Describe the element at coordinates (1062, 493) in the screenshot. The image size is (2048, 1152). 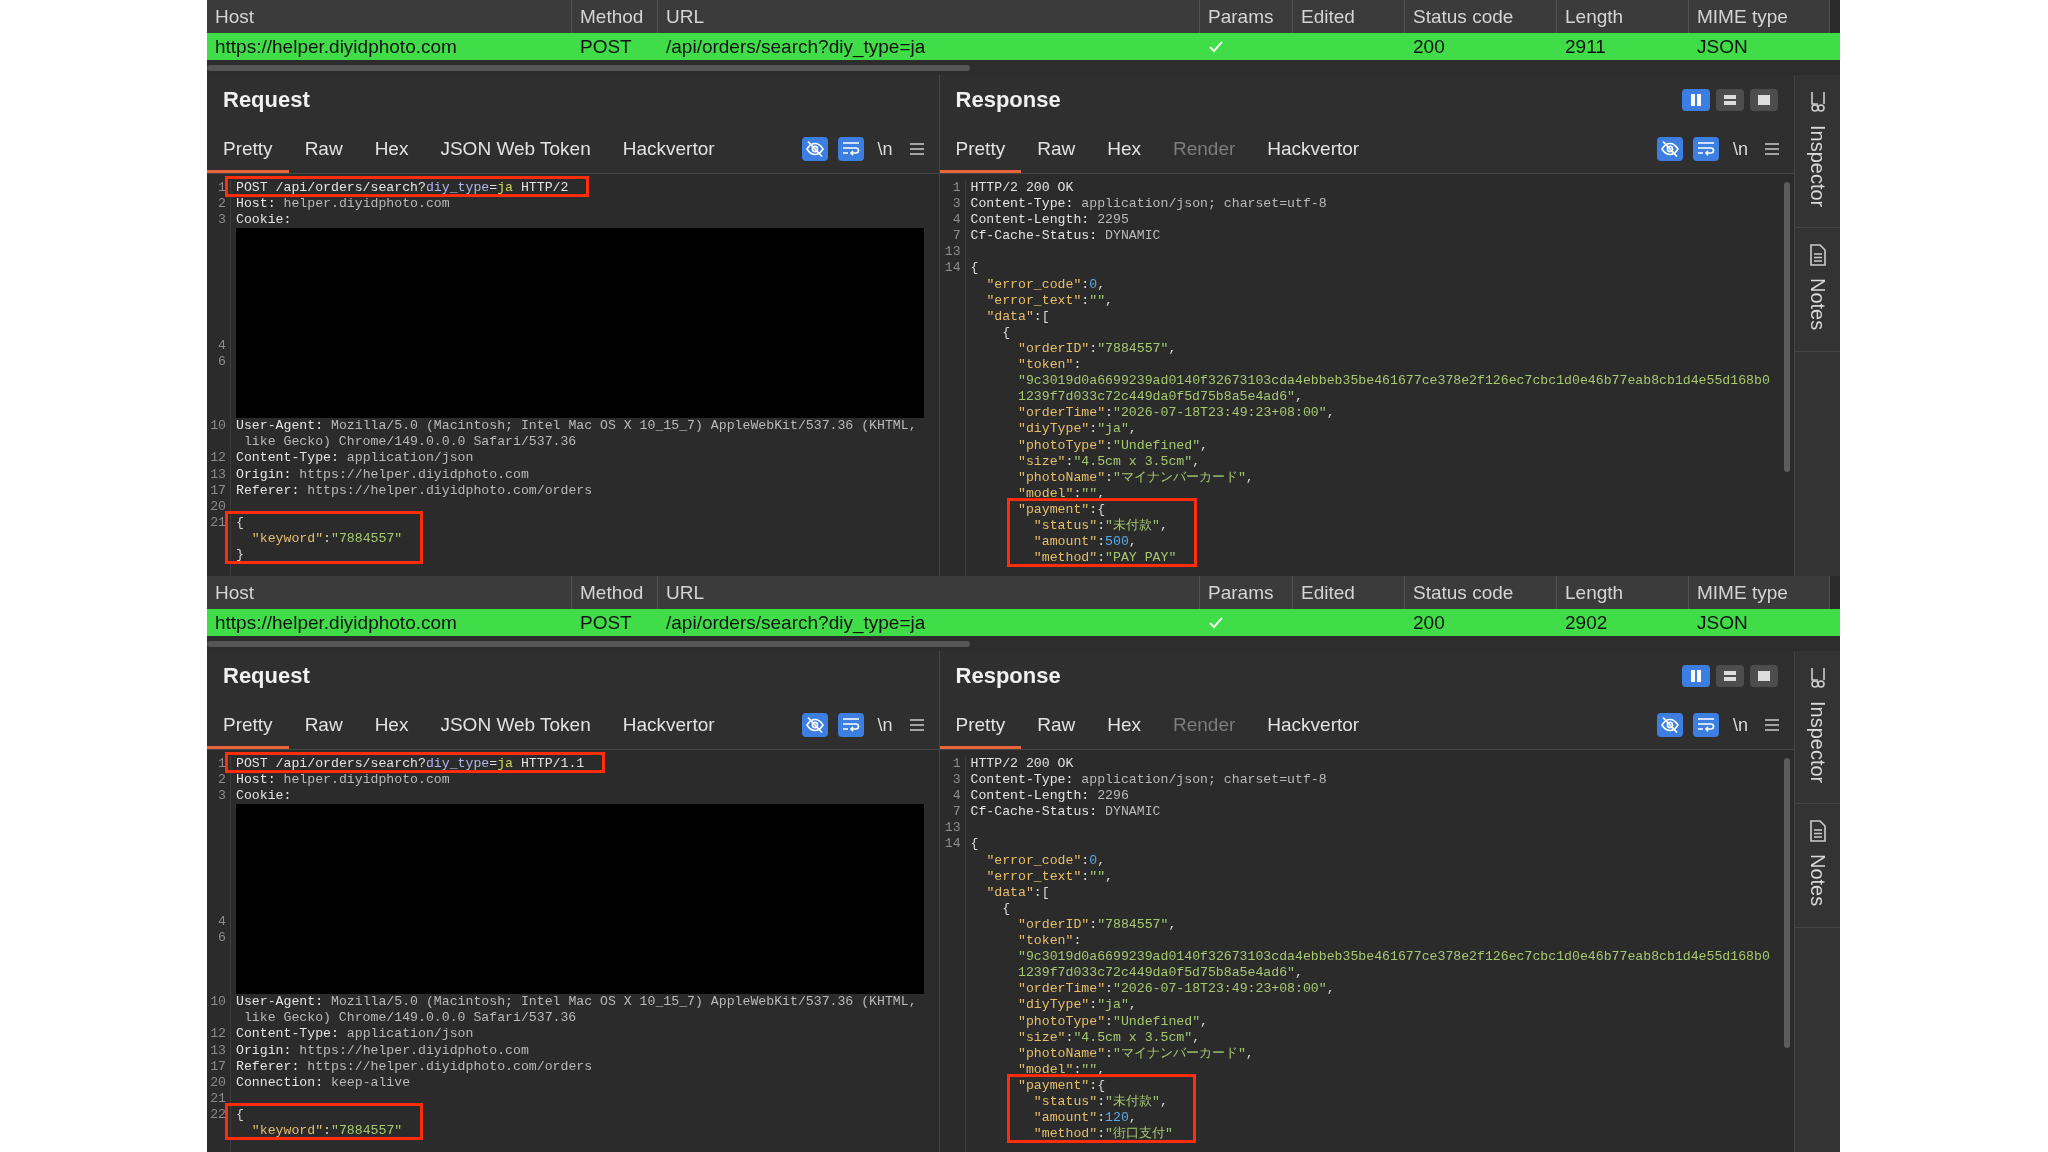
I see `code-line: "model":"",` at that location.